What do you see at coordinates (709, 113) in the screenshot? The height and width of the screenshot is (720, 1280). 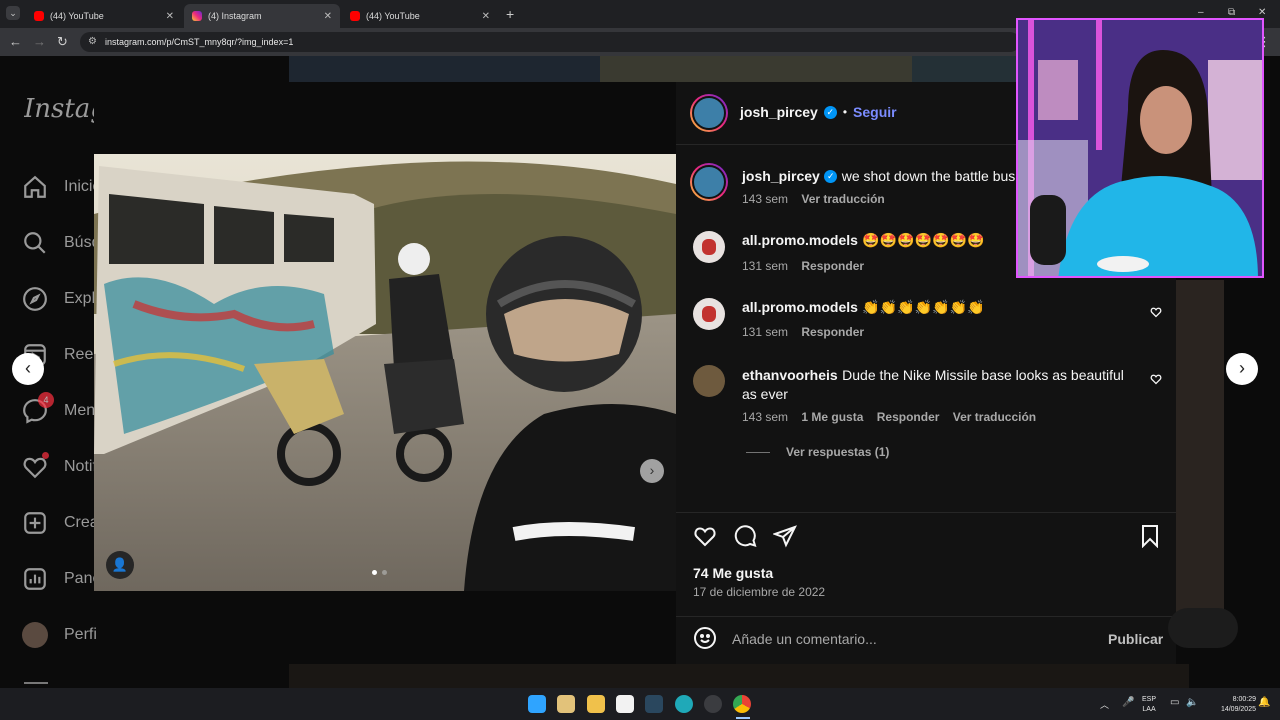 I see `author-avatar` at bounding box center [709, 113].